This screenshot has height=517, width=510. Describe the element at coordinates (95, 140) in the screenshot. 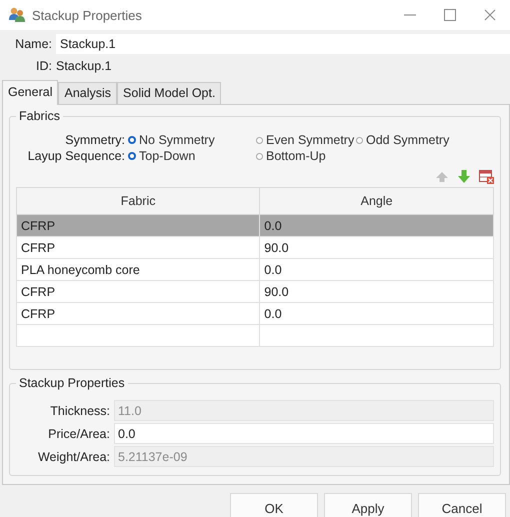

I see `radio-group-label: Symmetry:` at that location.